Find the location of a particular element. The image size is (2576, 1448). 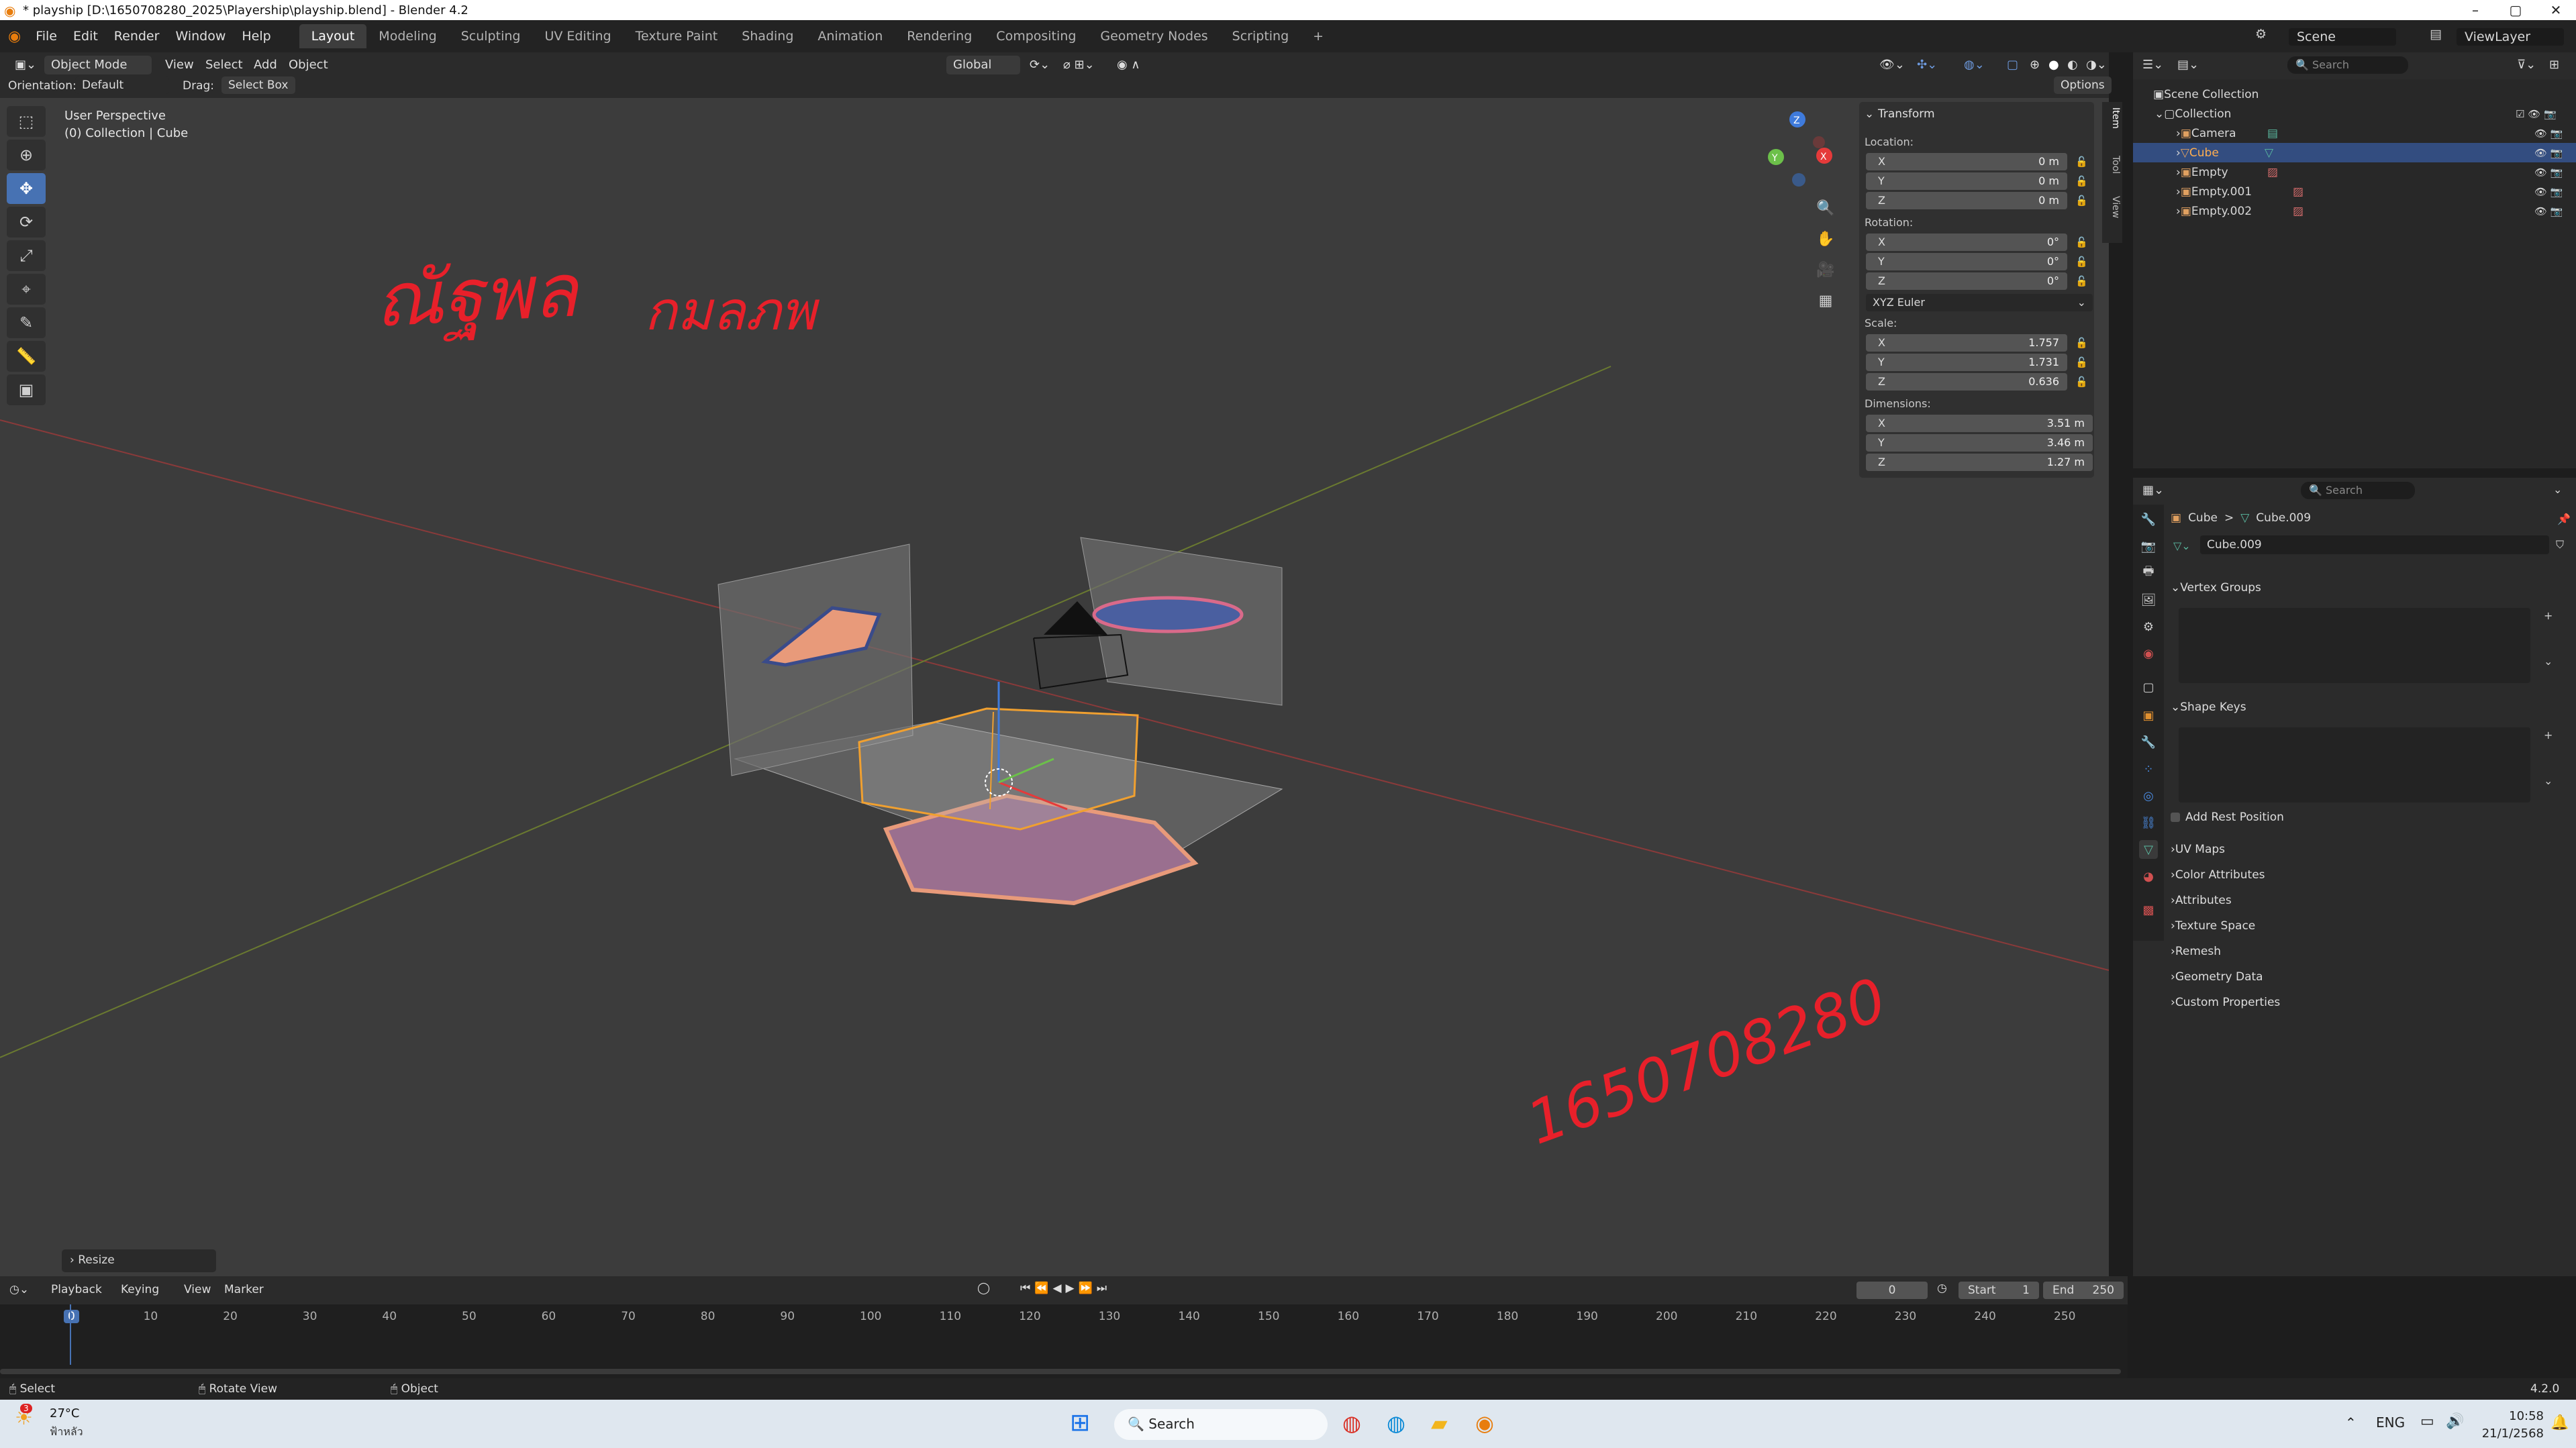

location-y-field: Y0 m is located at coordinates (1966, 181).